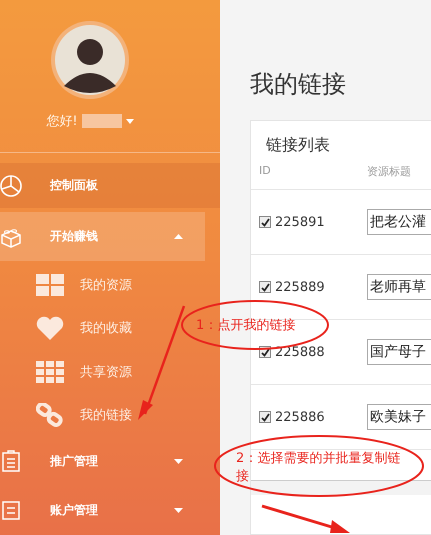 This screenshot has width=431, height=535. I want to click on id-cell: 225888, so click(300, 352).